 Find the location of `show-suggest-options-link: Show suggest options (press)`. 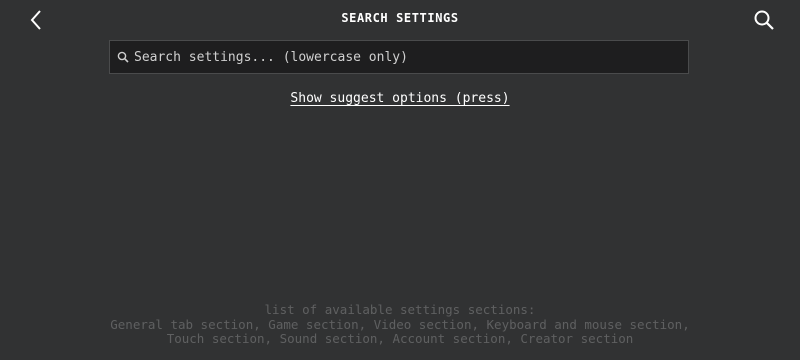

show-suggest-options-link: Show suggest options (press) is located at coordinates (399, 98).